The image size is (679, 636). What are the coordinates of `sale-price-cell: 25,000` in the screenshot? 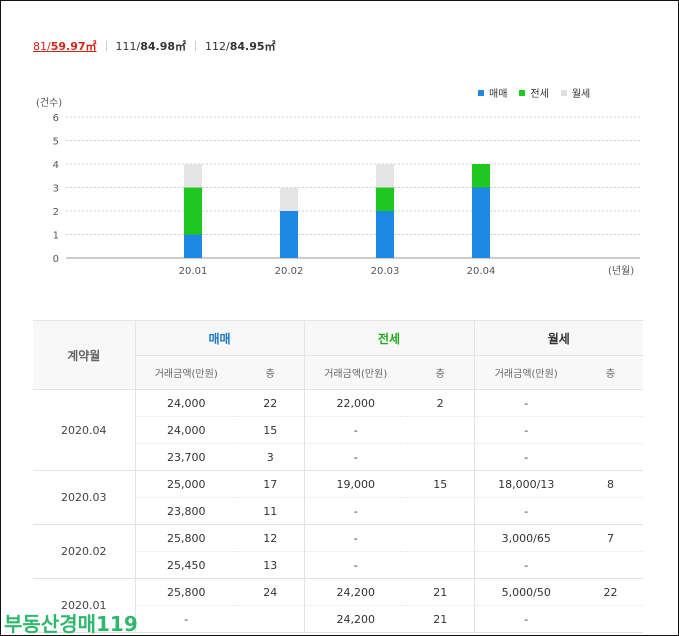 It's located at (185, 484).